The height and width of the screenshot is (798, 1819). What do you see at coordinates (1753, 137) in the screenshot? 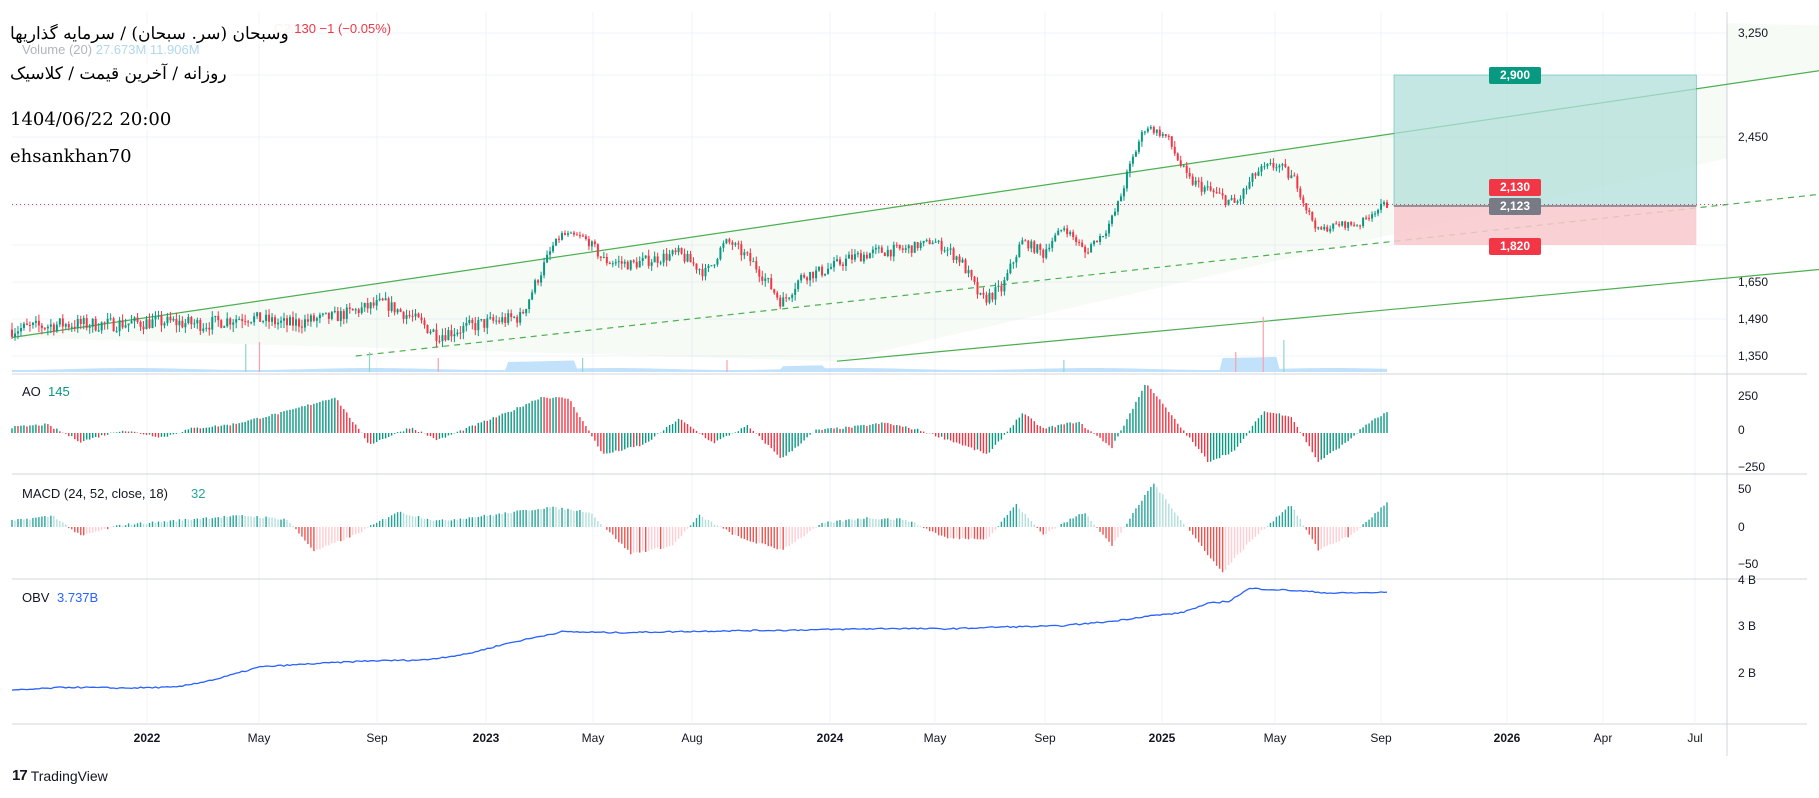
I see `price-tick-label: 2,450` at bounding box center [1753, 137].